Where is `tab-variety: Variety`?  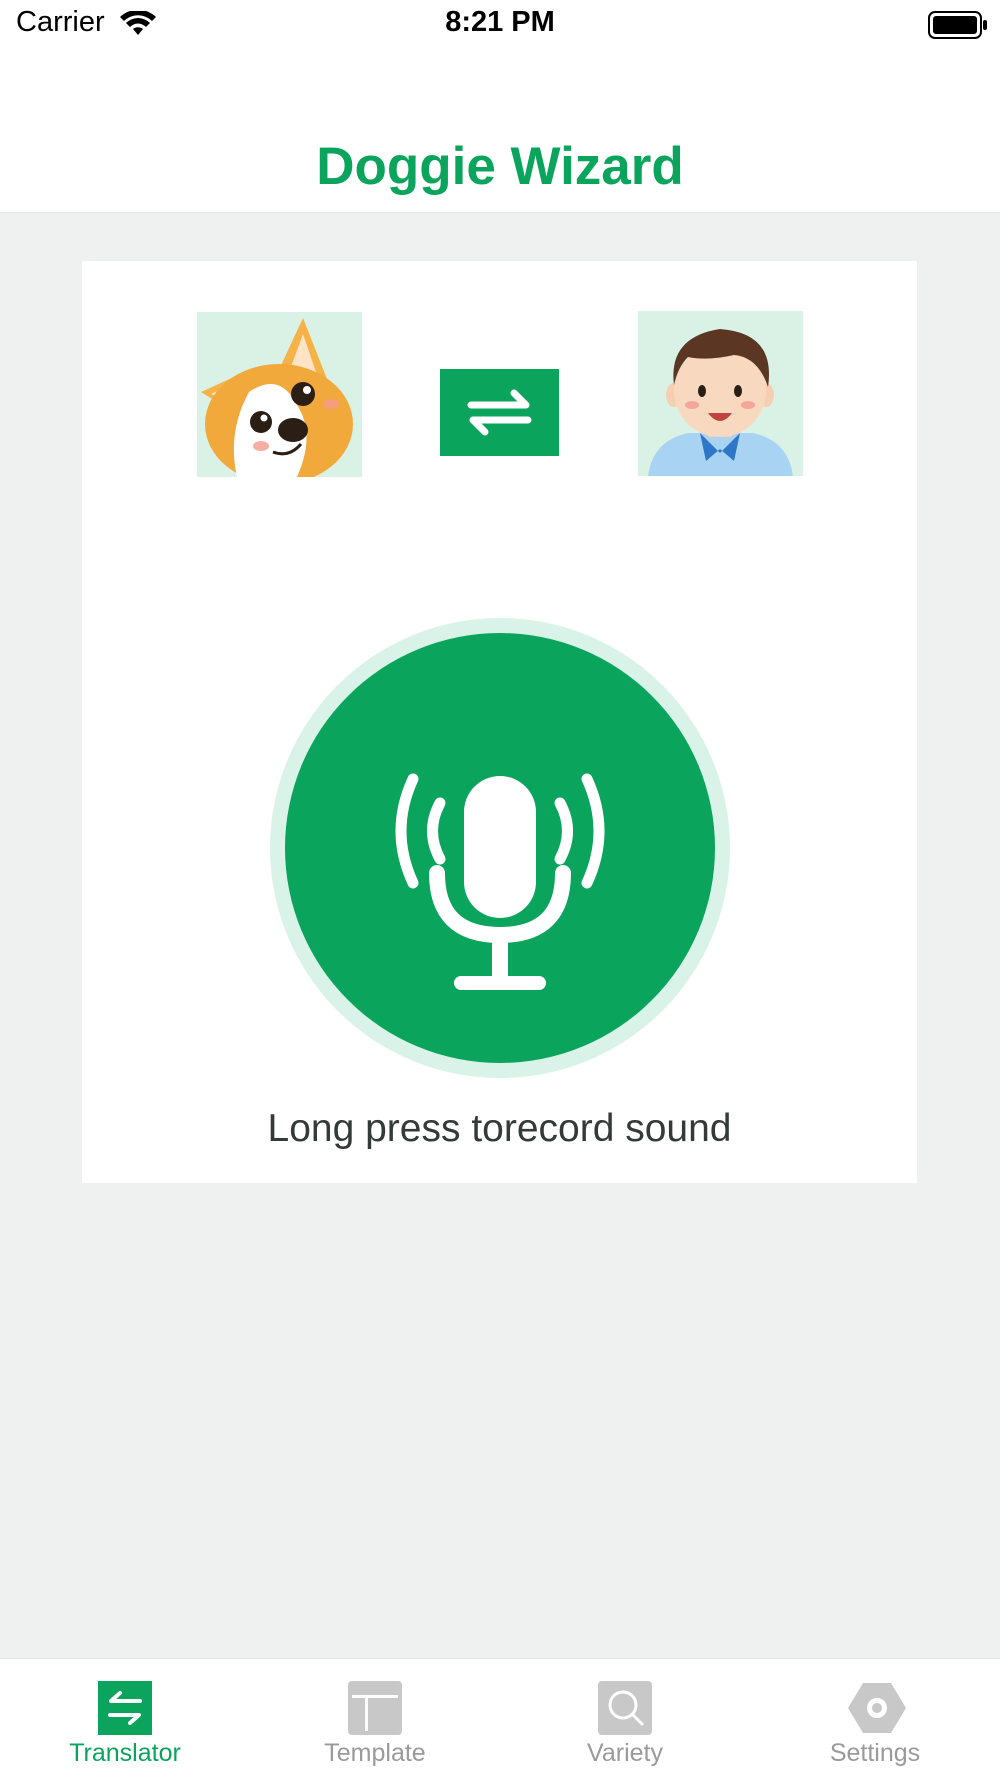 tab-variety: Variety is located at coordinates (625, 1719).